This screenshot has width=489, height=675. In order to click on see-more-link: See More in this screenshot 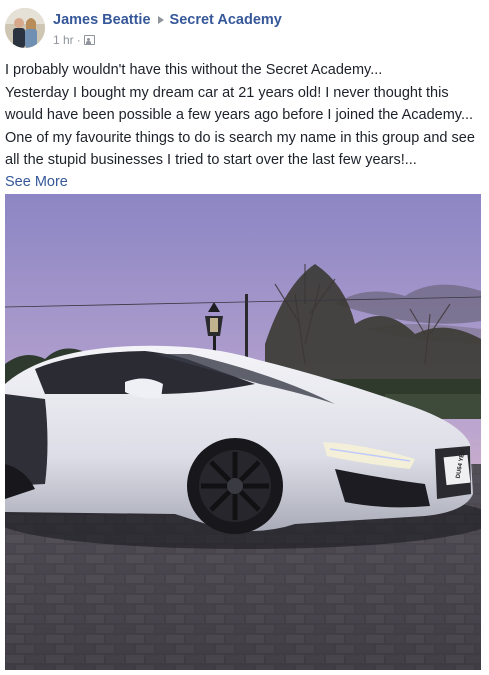, I will do `click(245, 182)`.